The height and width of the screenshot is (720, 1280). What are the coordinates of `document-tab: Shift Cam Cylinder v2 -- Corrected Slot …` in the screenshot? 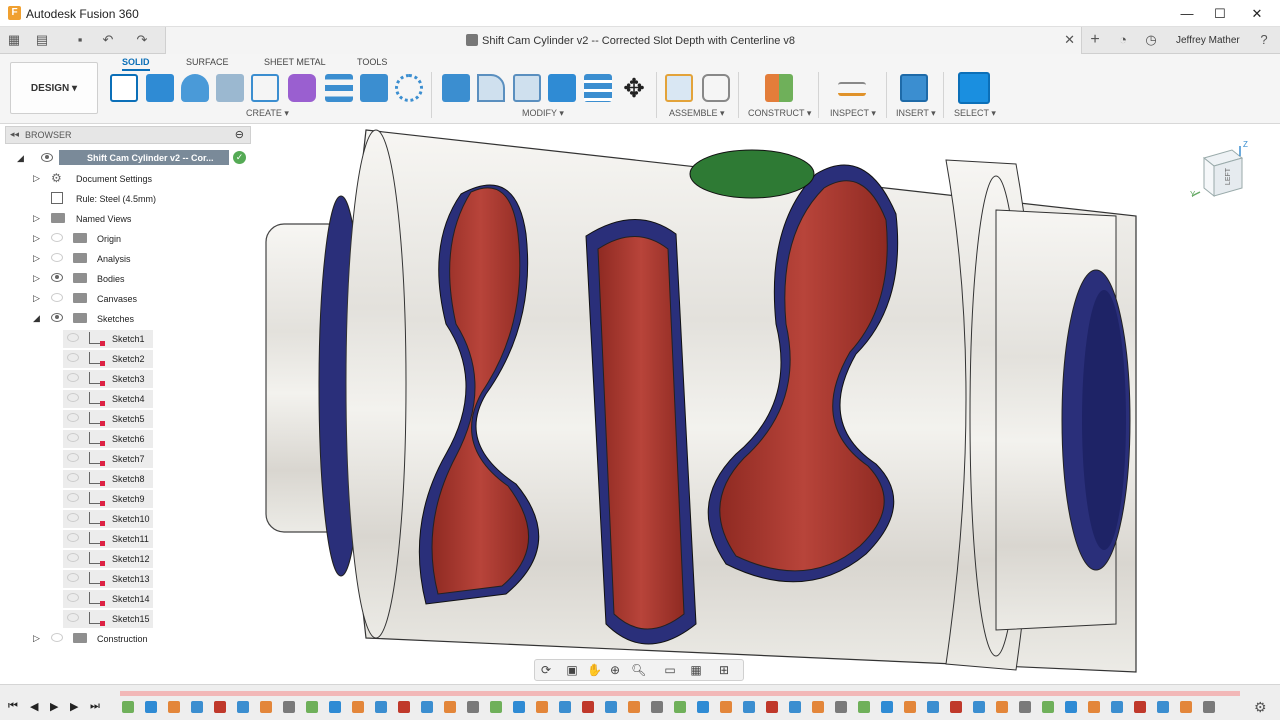 It's located at (623, 40).